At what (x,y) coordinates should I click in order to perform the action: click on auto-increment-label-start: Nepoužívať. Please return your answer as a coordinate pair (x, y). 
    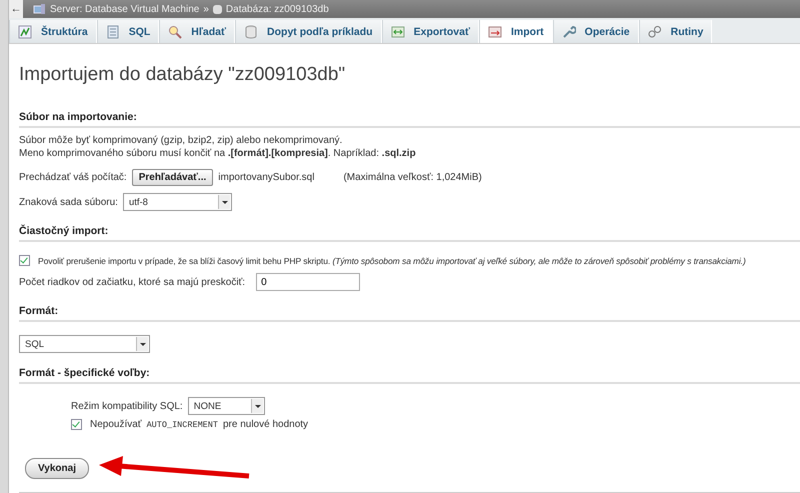
    Looking at the image, I should click on (116, 424).